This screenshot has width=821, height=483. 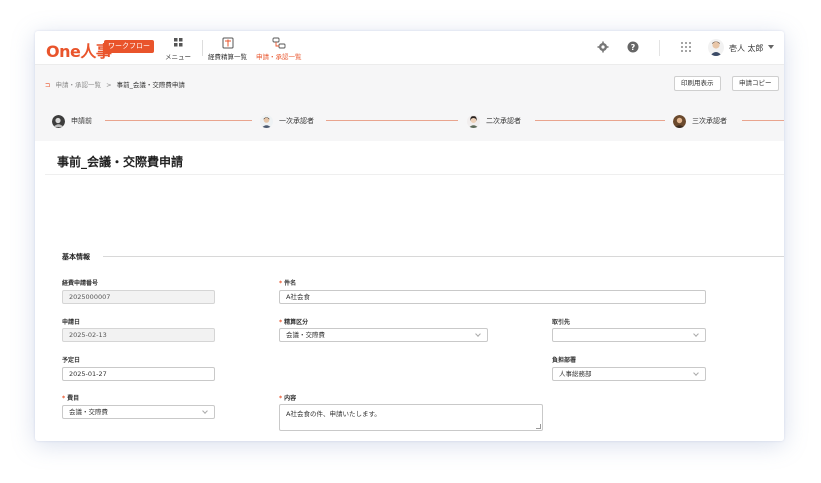 What do you see at coordinates (679, 121) in the screenshot?
I see `step-third-approver-avatar` at bounding box center [679, 121].